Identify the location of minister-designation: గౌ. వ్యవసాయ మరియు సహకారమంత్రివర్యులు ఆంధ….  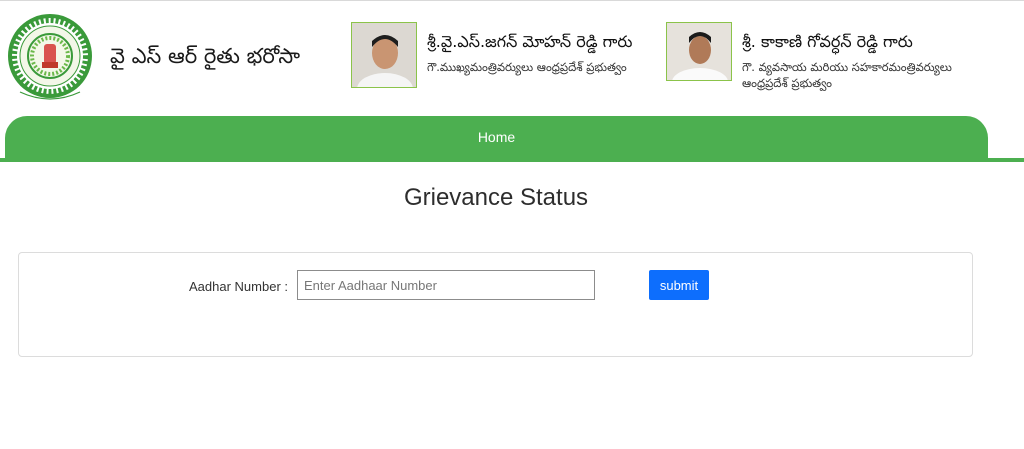
(847, 75).